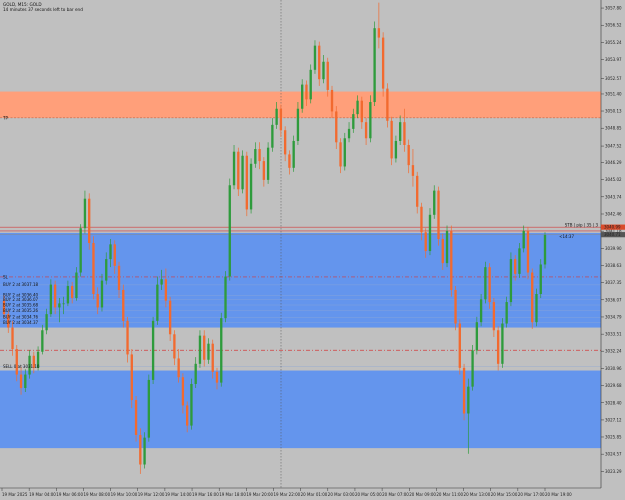 This screenshot has height=500, width=625. Describe the element at coordinates (612, 234) in the screenshot. I see `bid-price-tag: 3040.71` at that location.